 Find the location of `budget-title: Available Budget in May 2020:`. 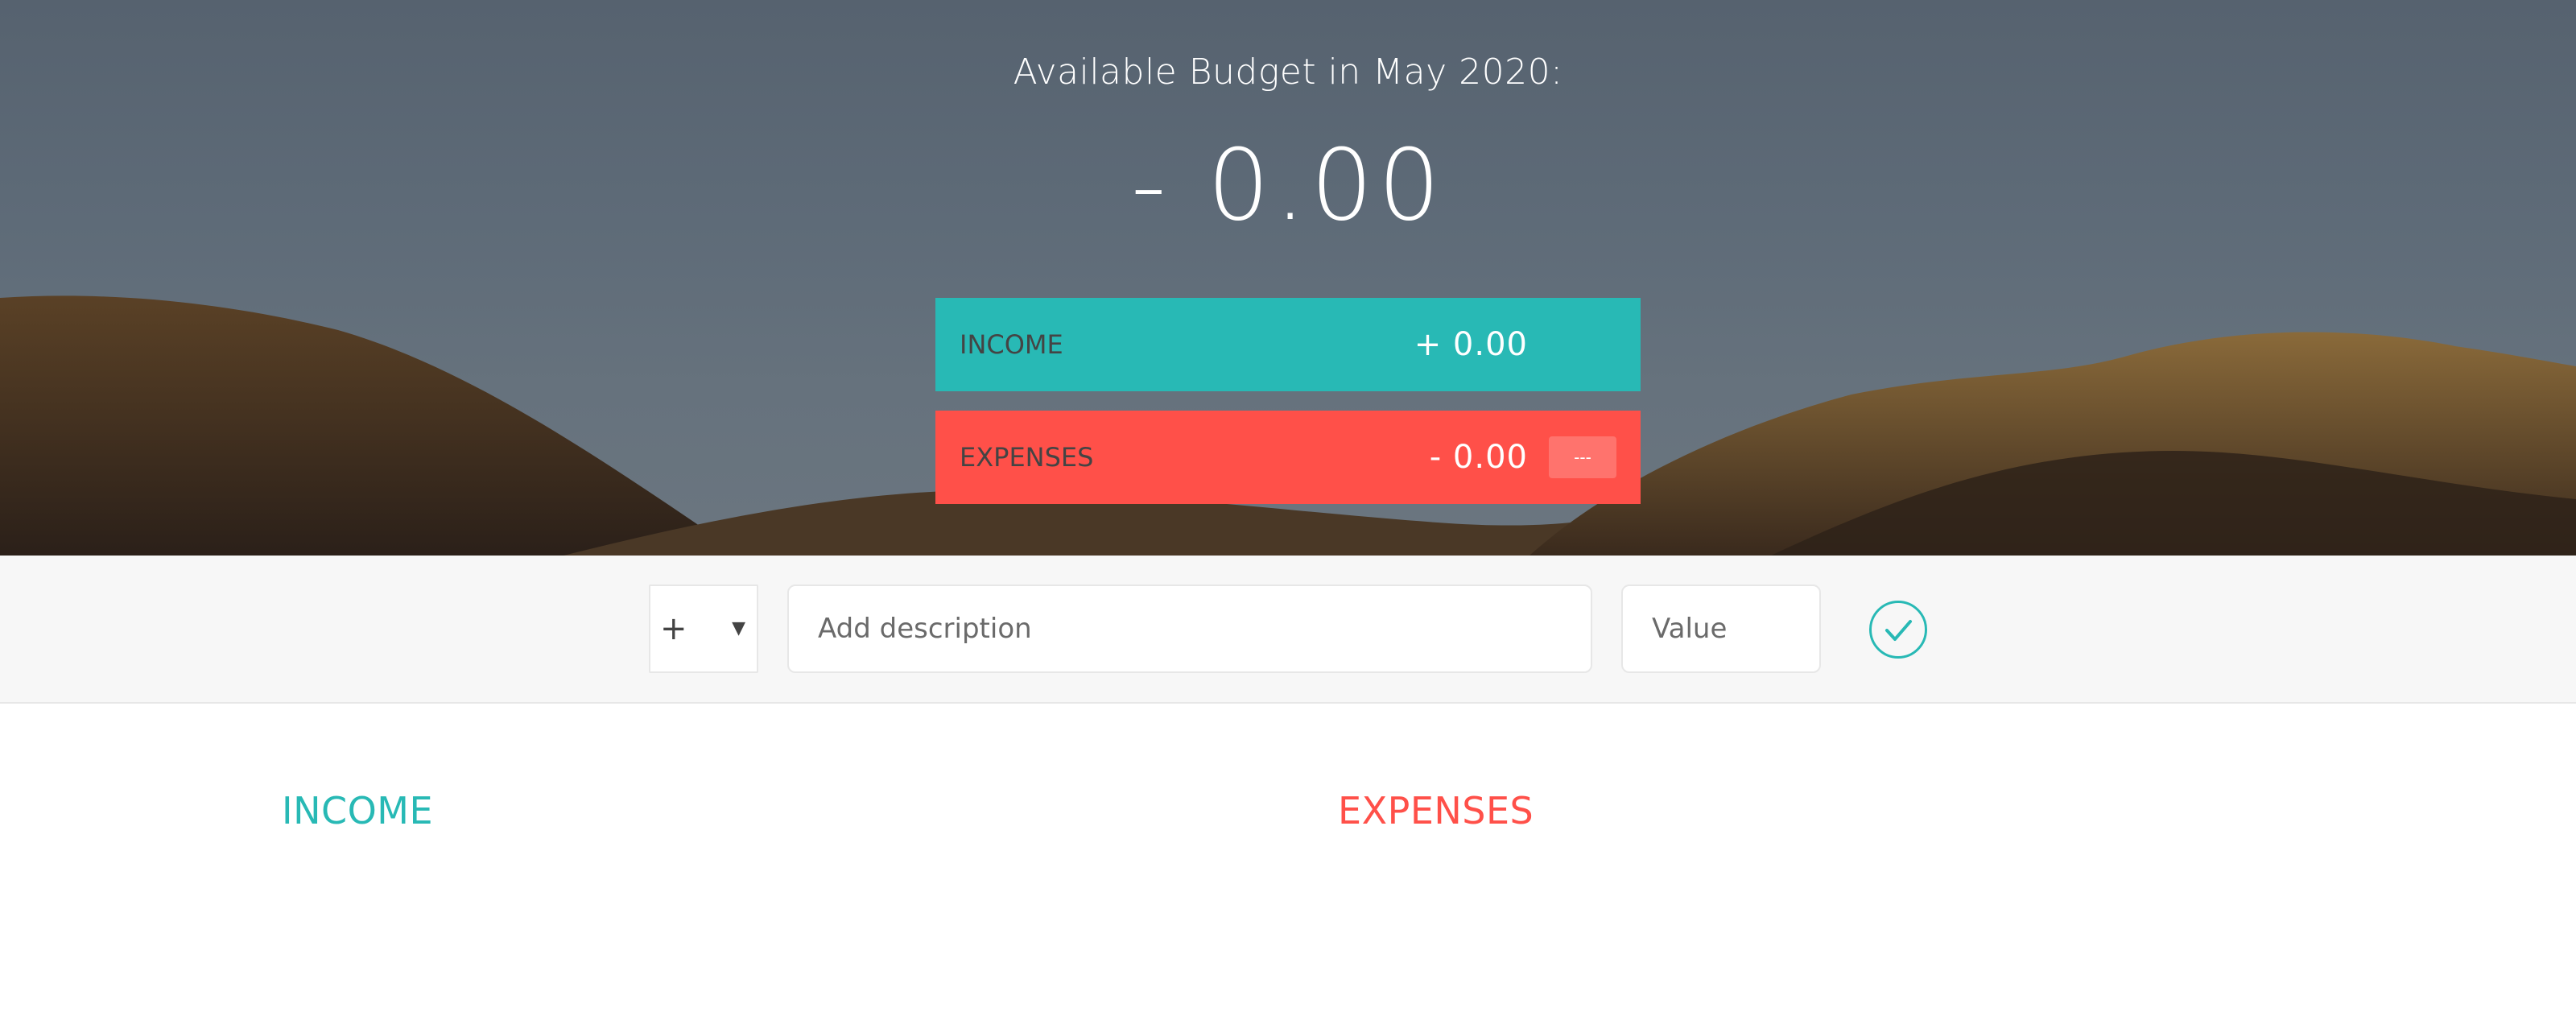

budget-title: Available Budget in May 2020: is located at coordinates (1288, 72).